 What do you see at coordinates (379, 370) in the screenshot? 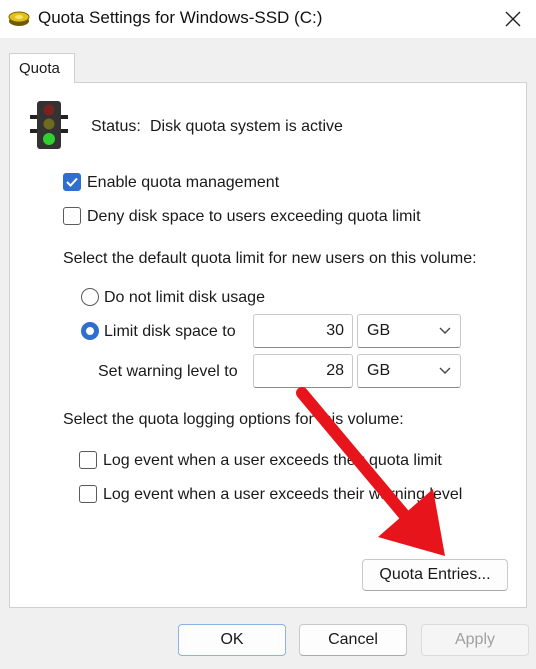
I see `warning-unit-value: GB` at bounding box center [379, 370].